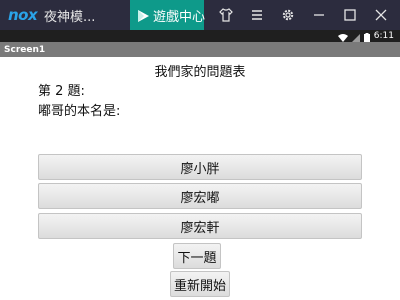 Image resolution: width=400 pixels, height=300 pixels. I want to click on next-question-button: 下一題, so click(197, 256).